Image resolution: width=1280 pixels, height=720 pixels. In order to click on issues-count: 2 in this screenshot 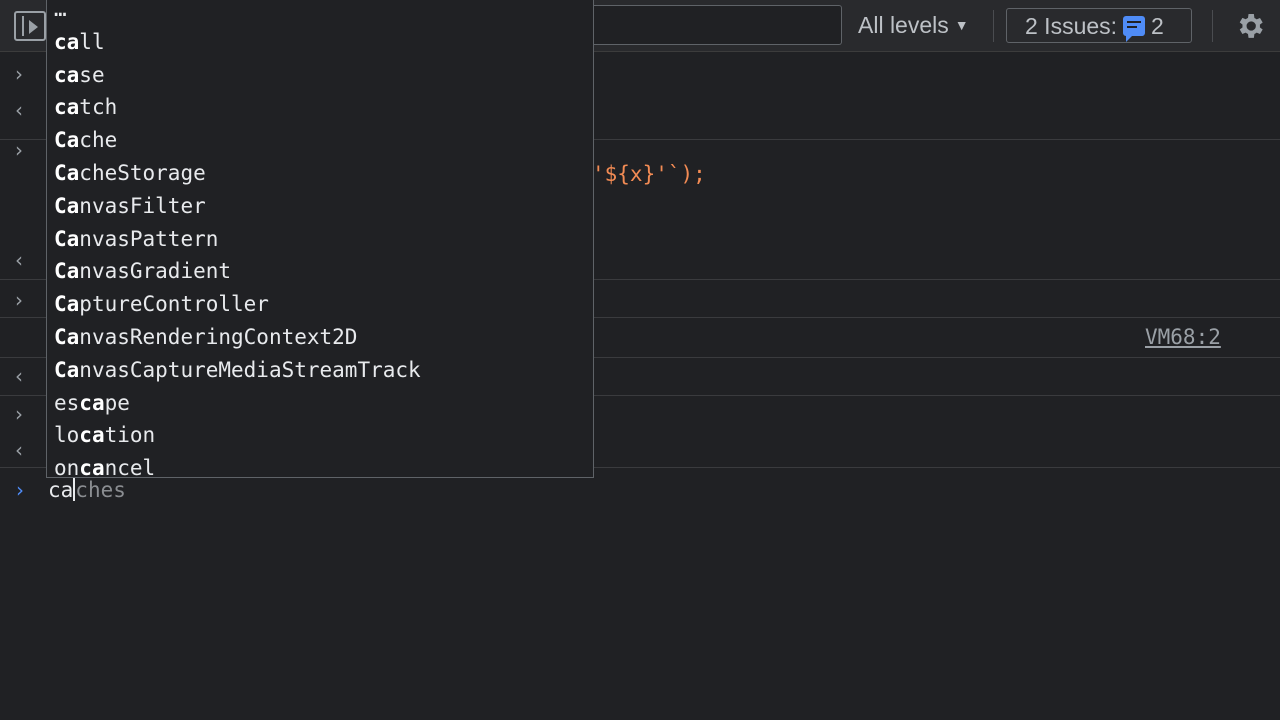, I will do `click(1157, 26)`.